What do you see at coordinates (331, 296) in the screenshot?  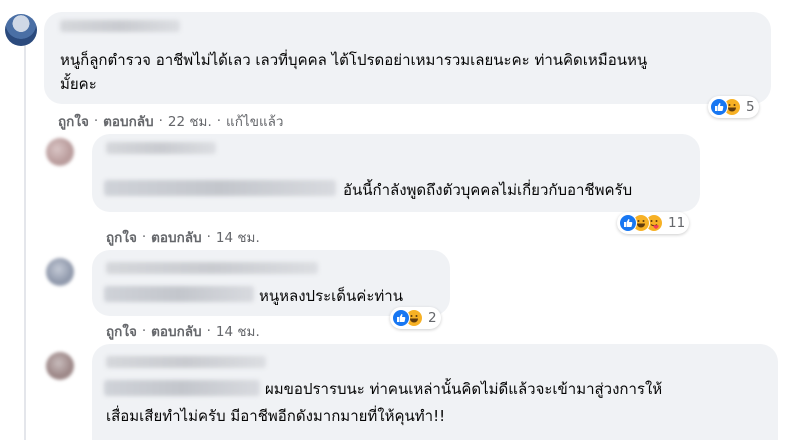 I see `comment-text: หนูหลงประเด็นค่ะท่าน` at bounding box center [331, 296].